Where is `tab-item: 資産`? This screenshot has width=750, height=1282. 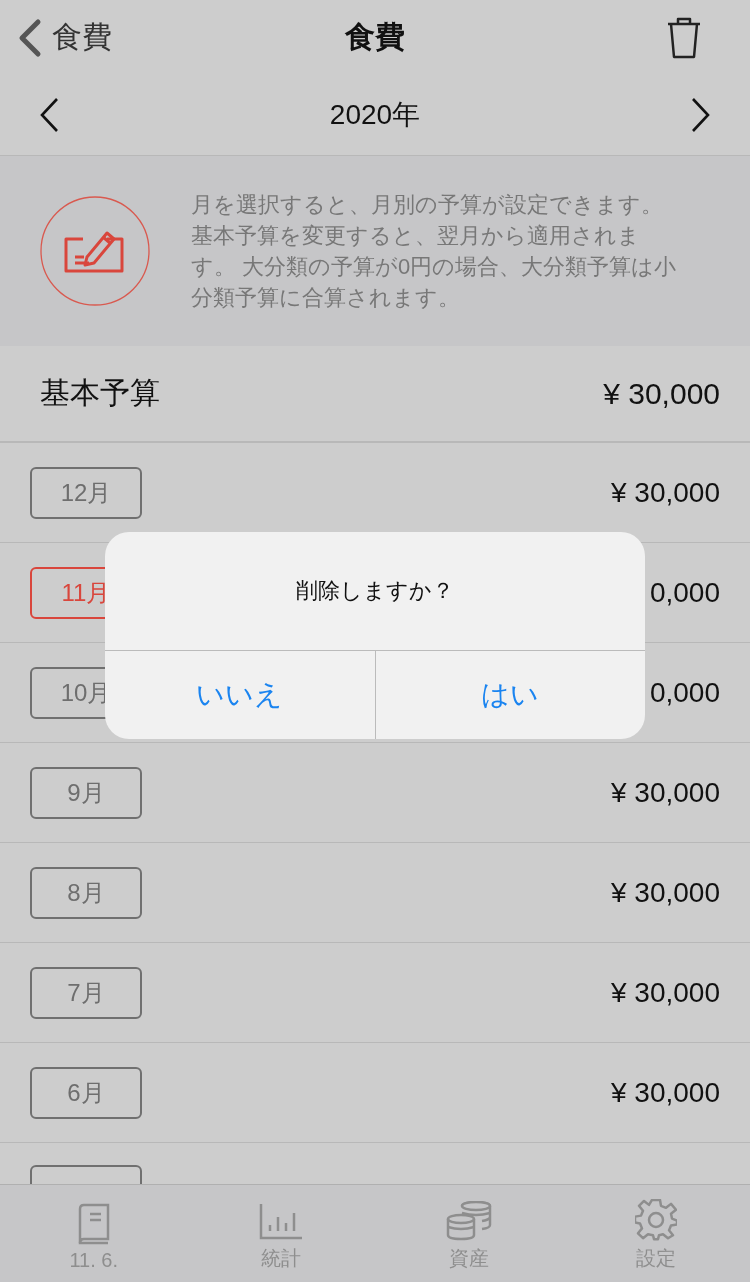 tab-item: 資産 is located at coordinates (469, 1233).